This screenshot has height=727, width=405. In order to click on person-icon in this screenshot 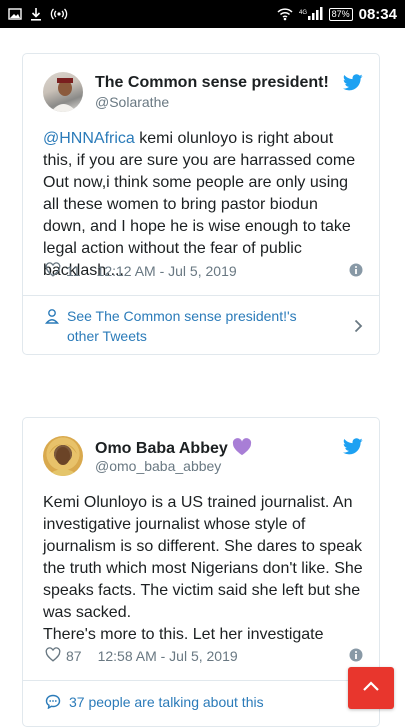, I will do `click(52, 318)`.